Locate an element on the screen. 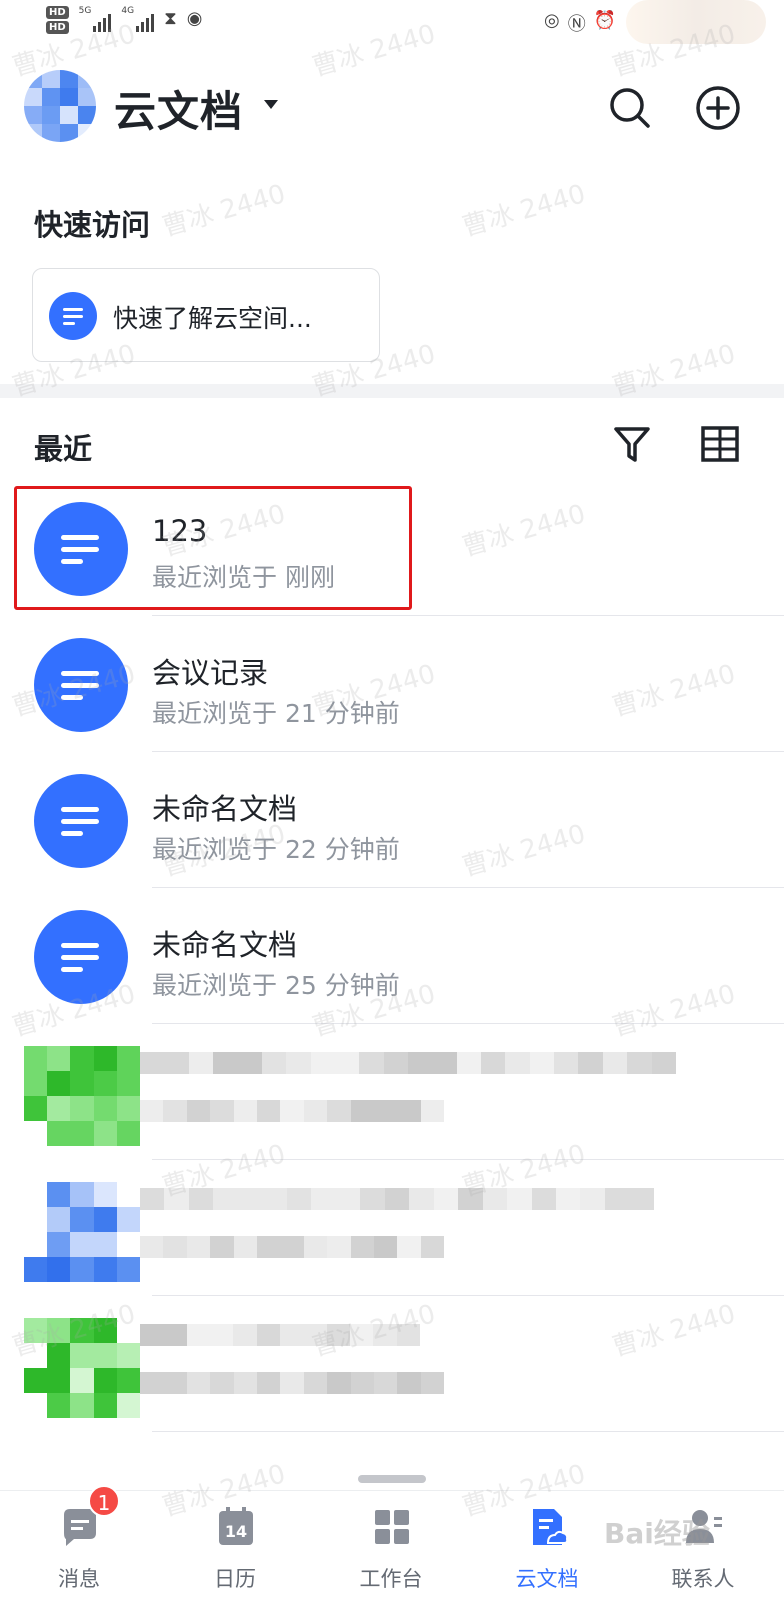  document-meta: 最近浏览于 22 分钟前 is located at coordinates (276, 849).